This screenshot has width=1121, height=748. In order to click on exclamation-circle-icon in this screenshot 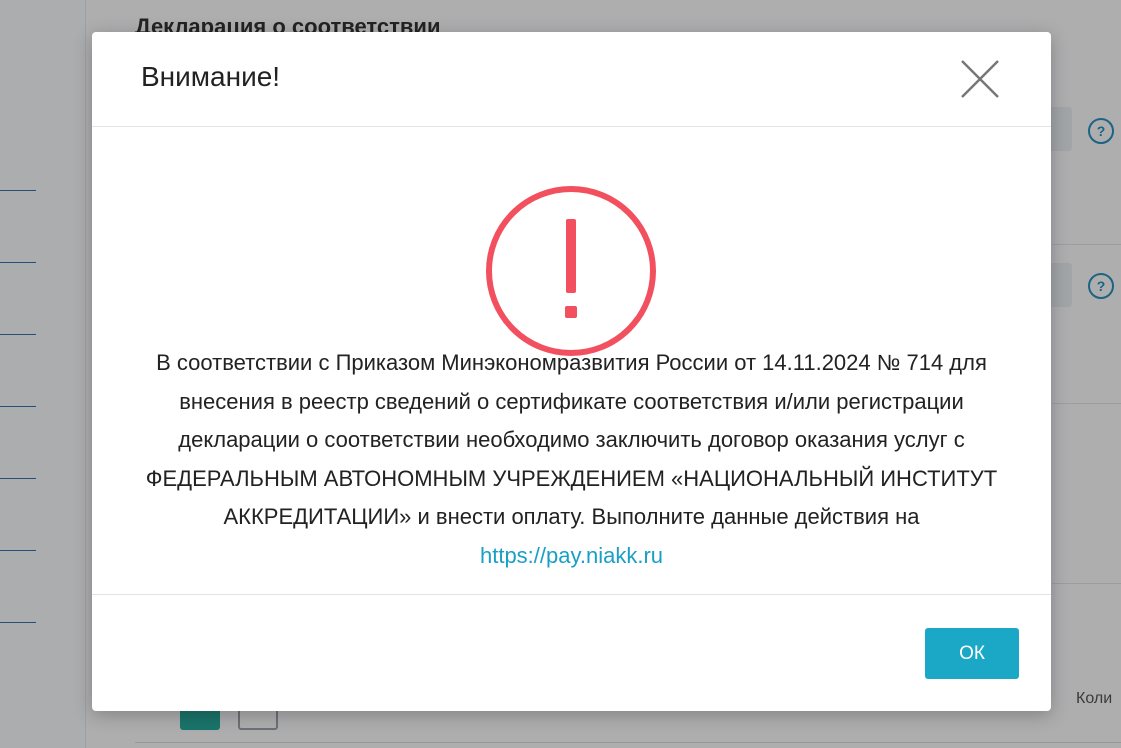, I will do `click(571, 271)`.